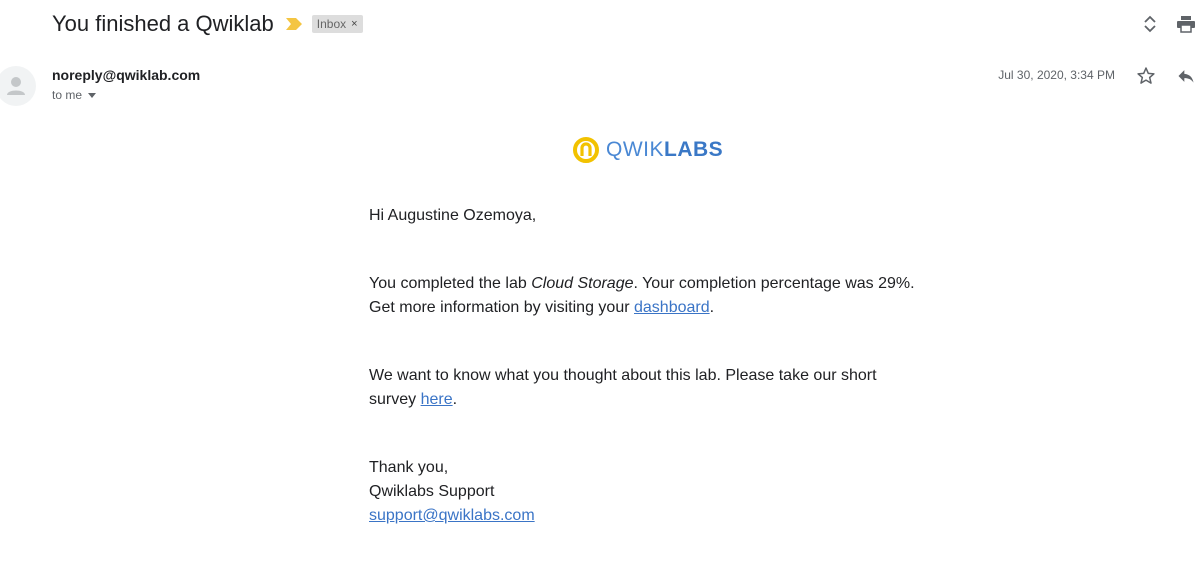  What do you see at coordinates (586, 150) in the screenshot?
I see `qwiklabs-logo-icon` at bounding box center [586, 150].